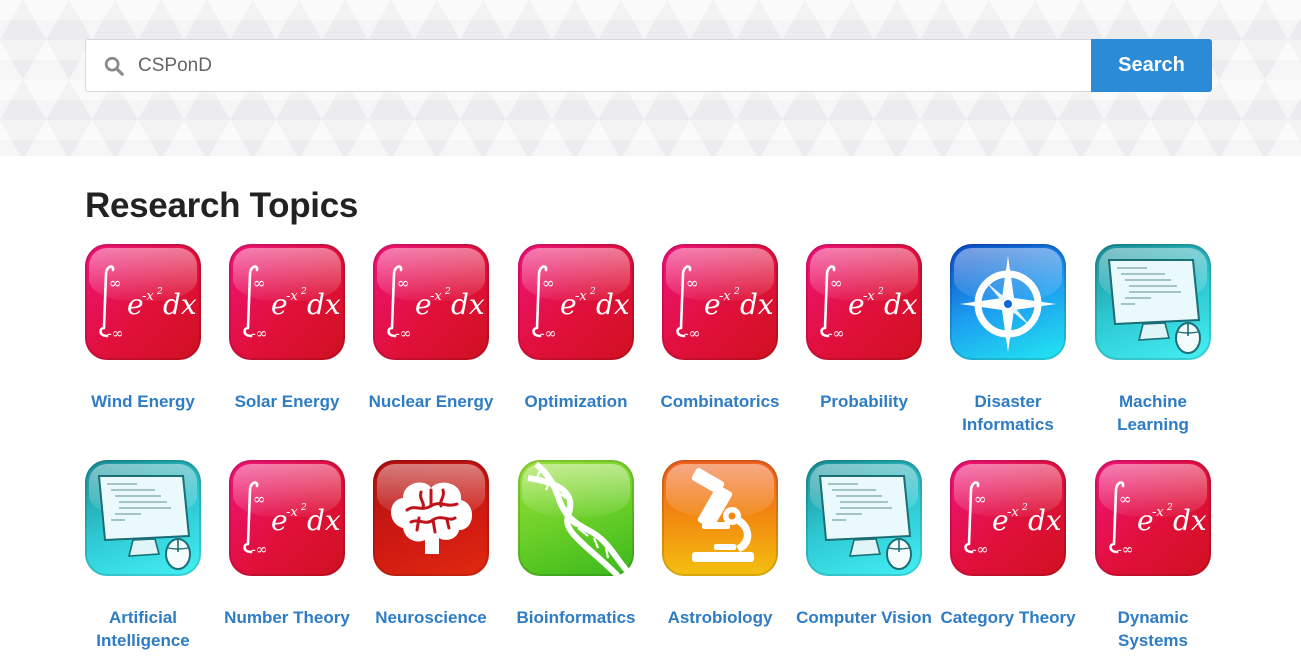 This screenshot has width=1301, height=665. I want to click on topic-label: Optimization, so click(576, 401).